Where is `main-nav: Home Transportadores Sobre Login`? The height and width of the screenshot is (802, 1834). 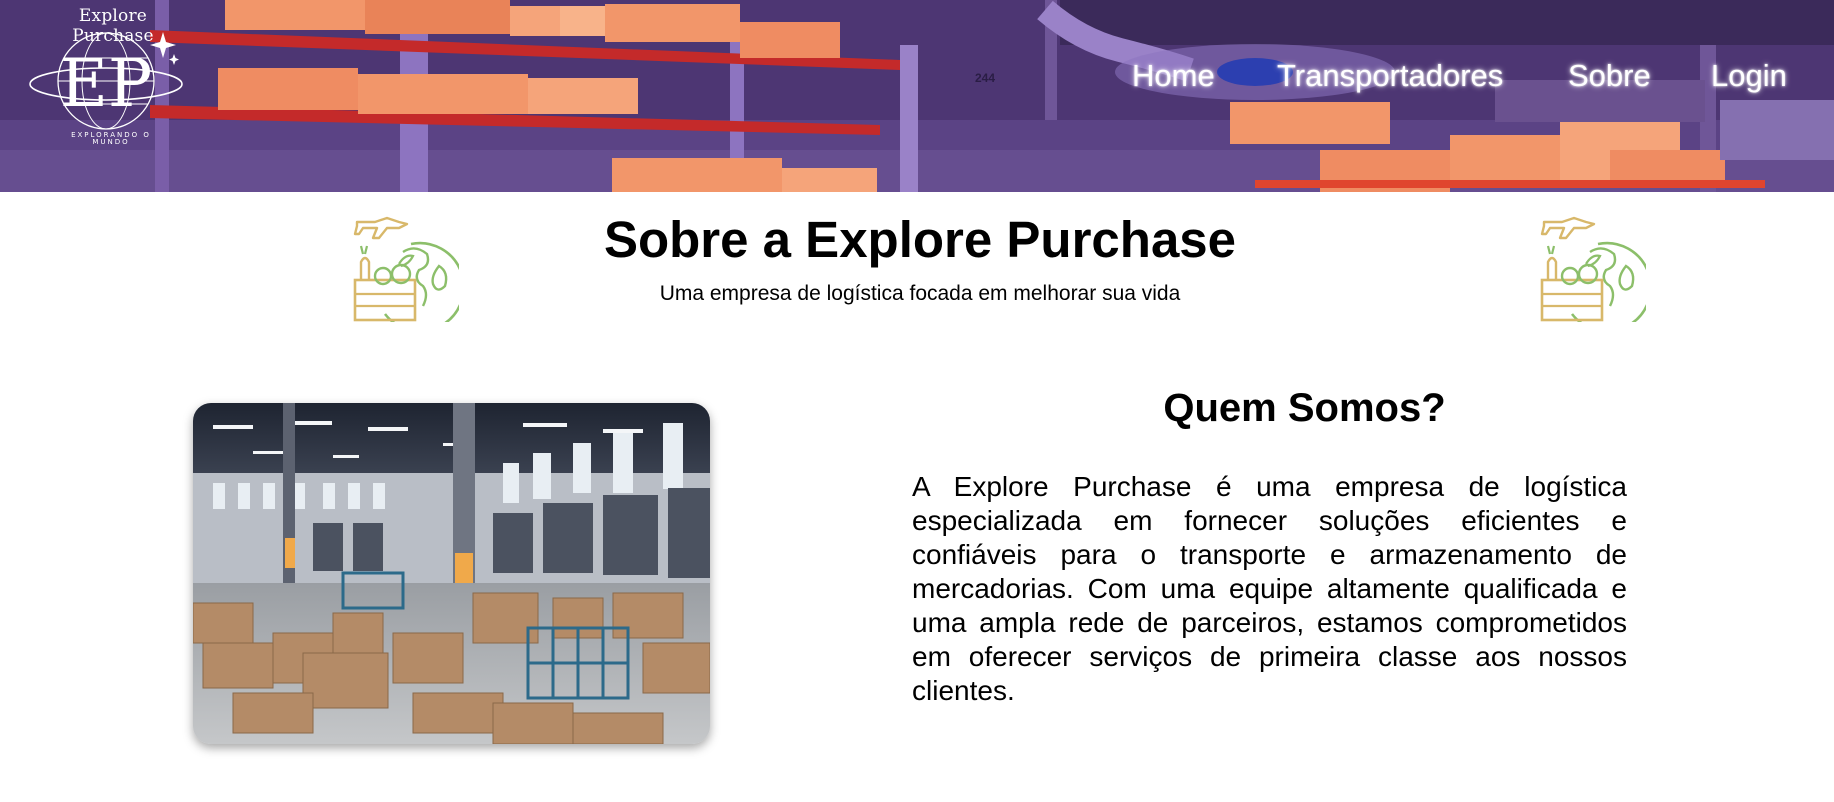 main-nav: Home Transportadores Sobre Login is located at coordinates (917, 80).